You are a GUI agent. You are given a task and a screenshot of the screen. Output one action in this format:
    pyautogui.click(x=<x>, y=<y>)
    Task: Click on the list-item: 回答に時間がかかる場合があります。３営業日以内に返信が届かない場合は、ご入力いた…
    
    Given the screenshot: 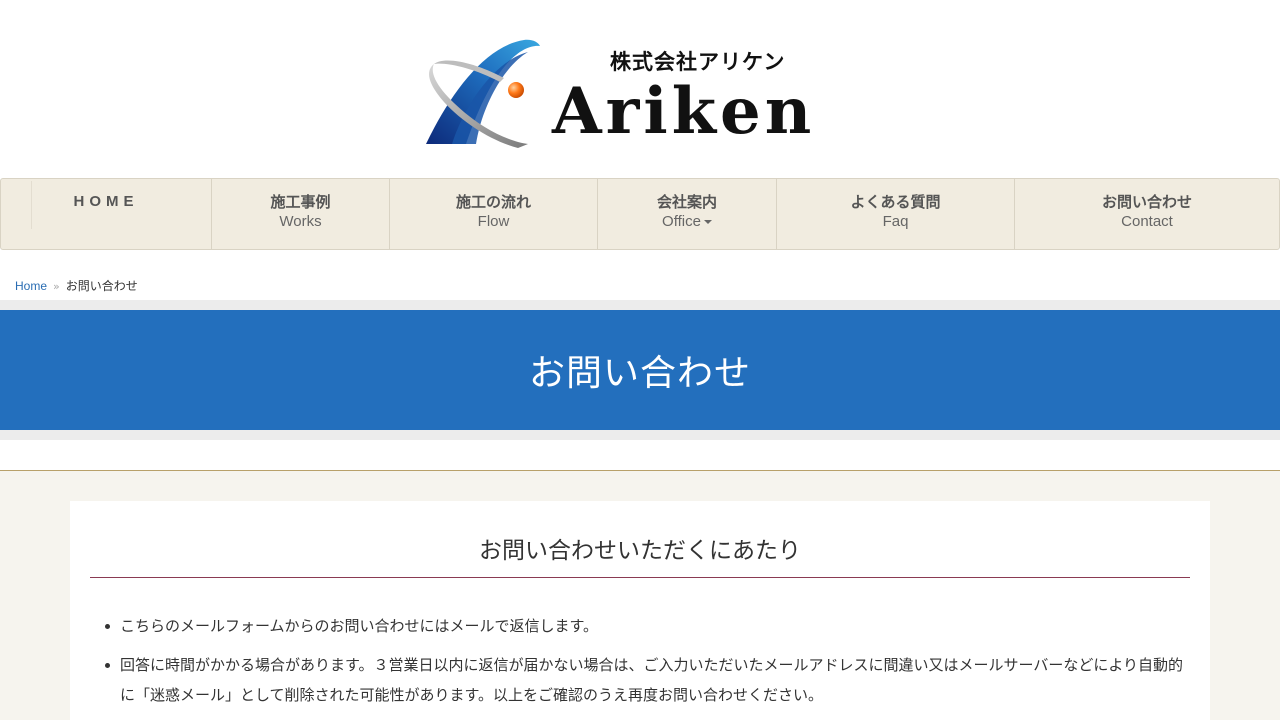 What is the action you would take?
    pyautogui.click(x=647, y=680)
    